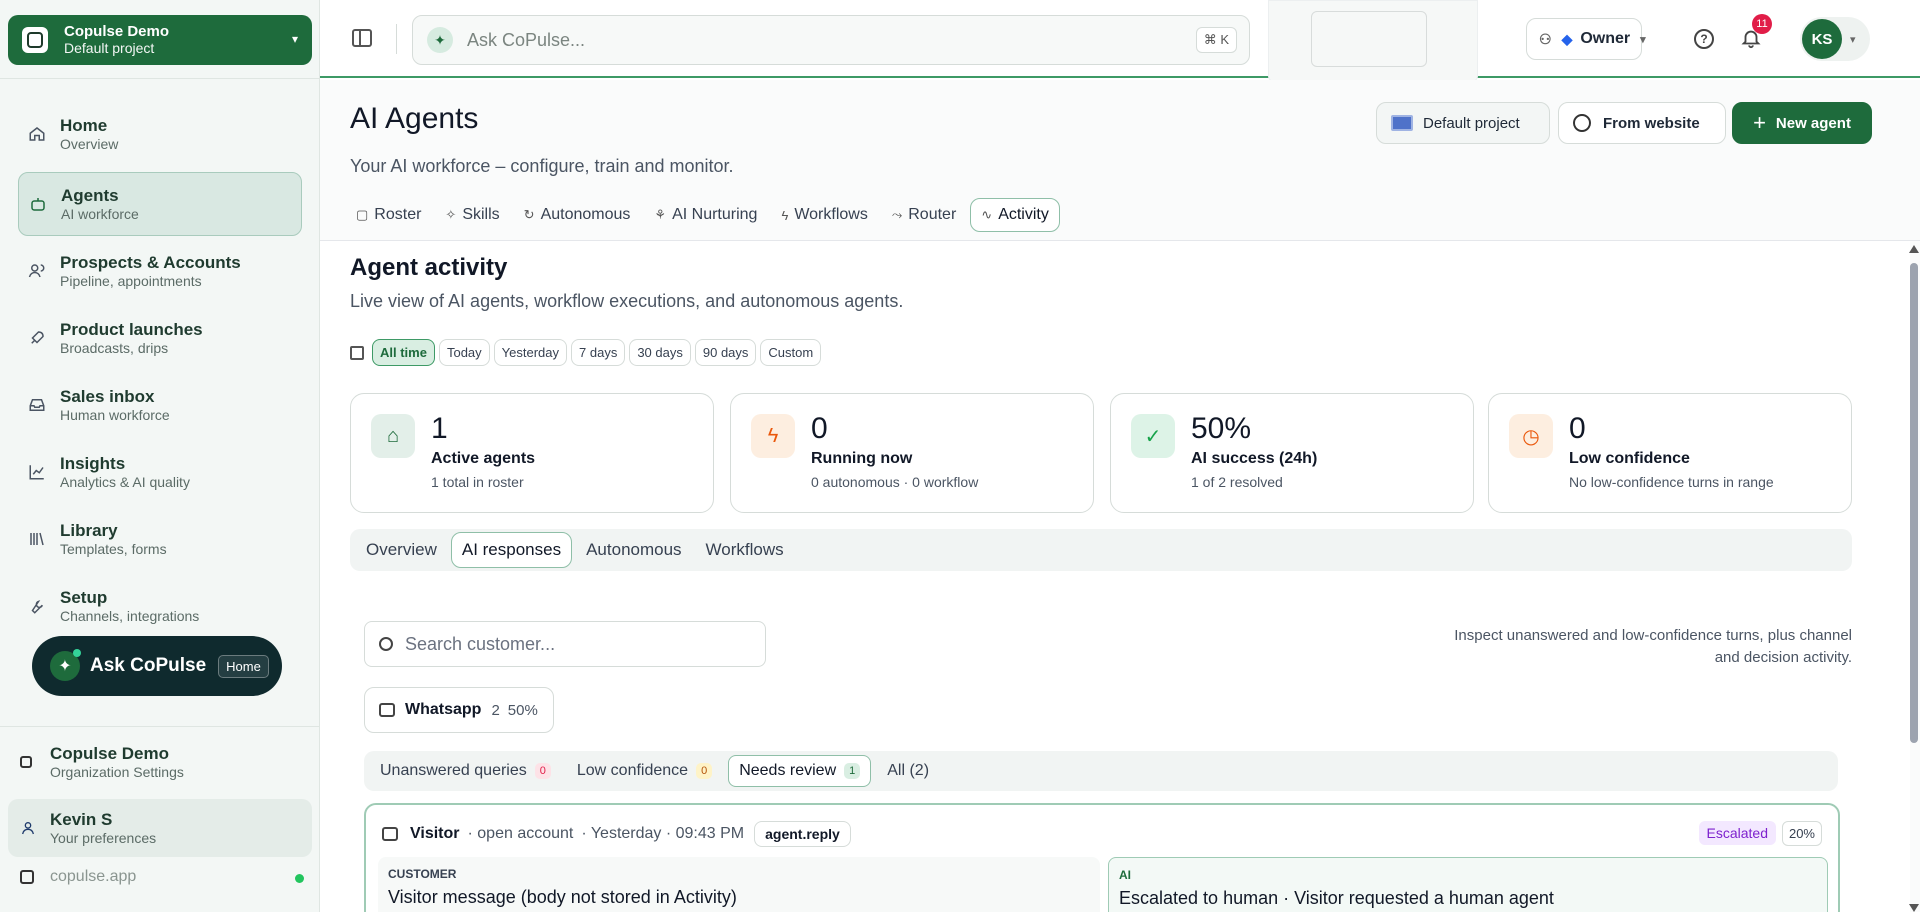 This screenshot has height=912, width=1920. Describe the element at coordinates (28, 828) in the screenshot. I see `user-icon` at that location.